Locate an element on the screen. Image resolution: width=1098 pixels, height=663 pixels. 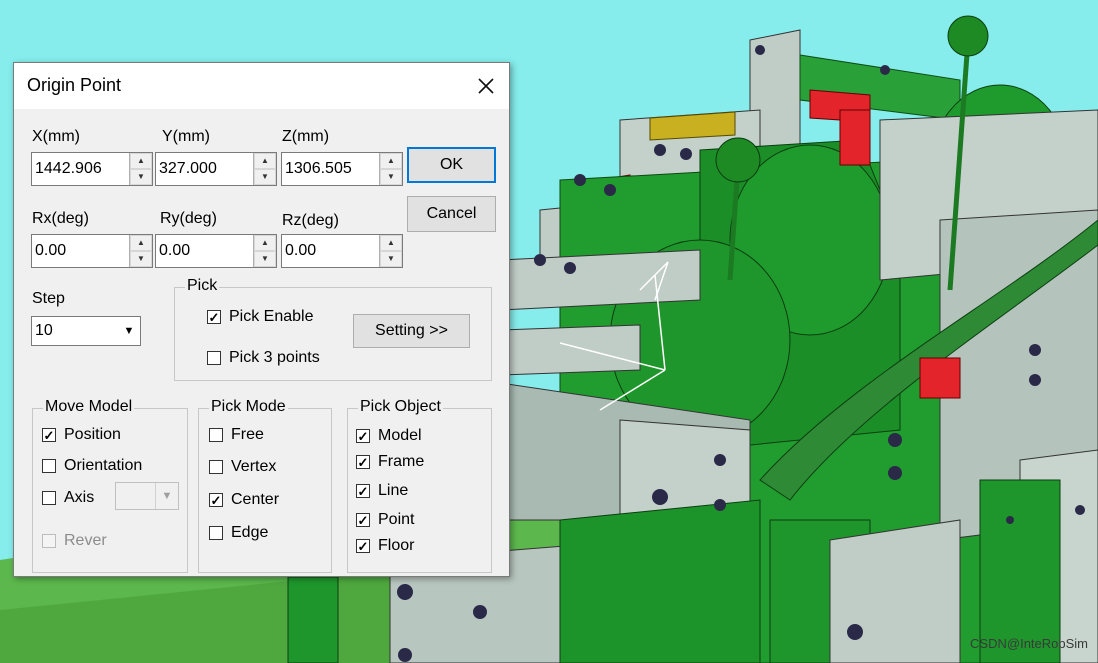
rever-checkbox: Rever is located at coordinates (74, 541).